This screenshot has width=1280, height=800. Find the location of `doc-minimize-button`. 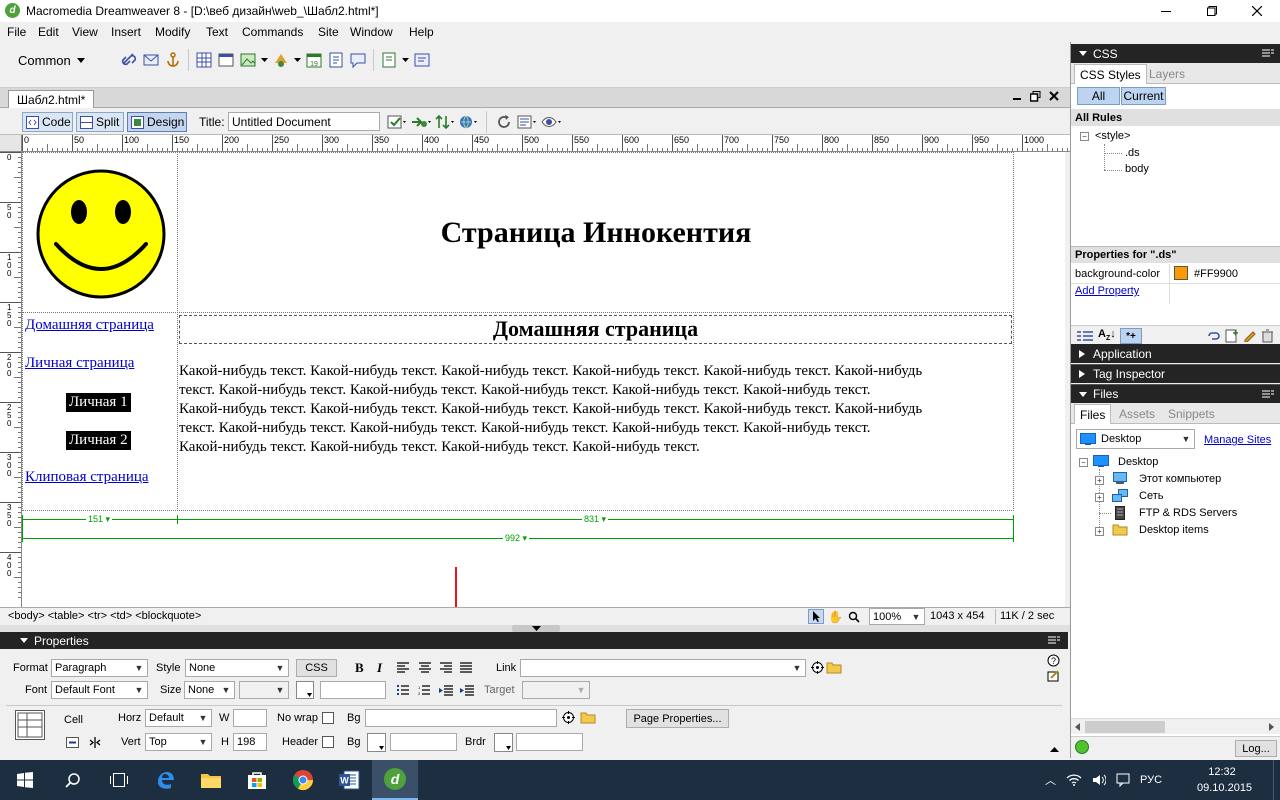

doc-minimize-button is located at coordinates (1017, 97).